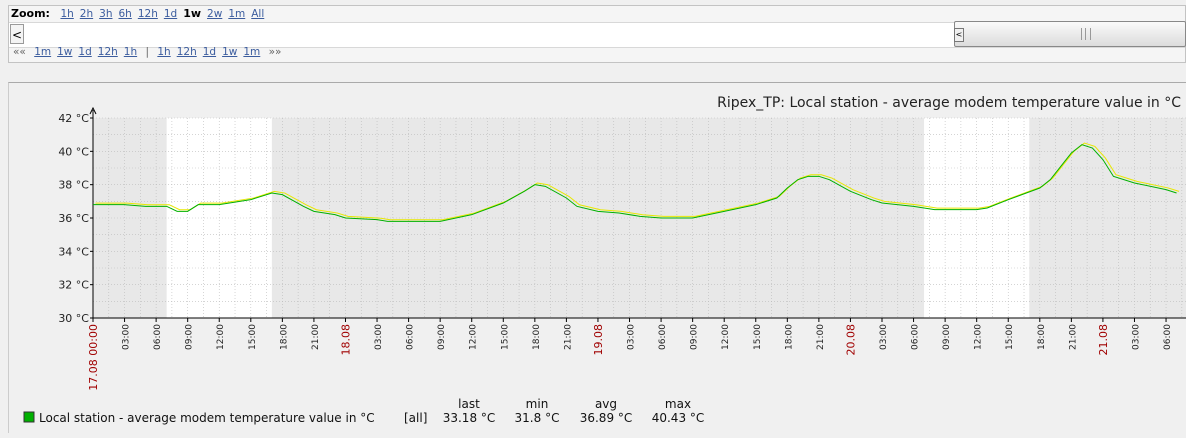 The image size is (1186, 438). I want to click on nav-back-1m: 1m, so click(42, 52).